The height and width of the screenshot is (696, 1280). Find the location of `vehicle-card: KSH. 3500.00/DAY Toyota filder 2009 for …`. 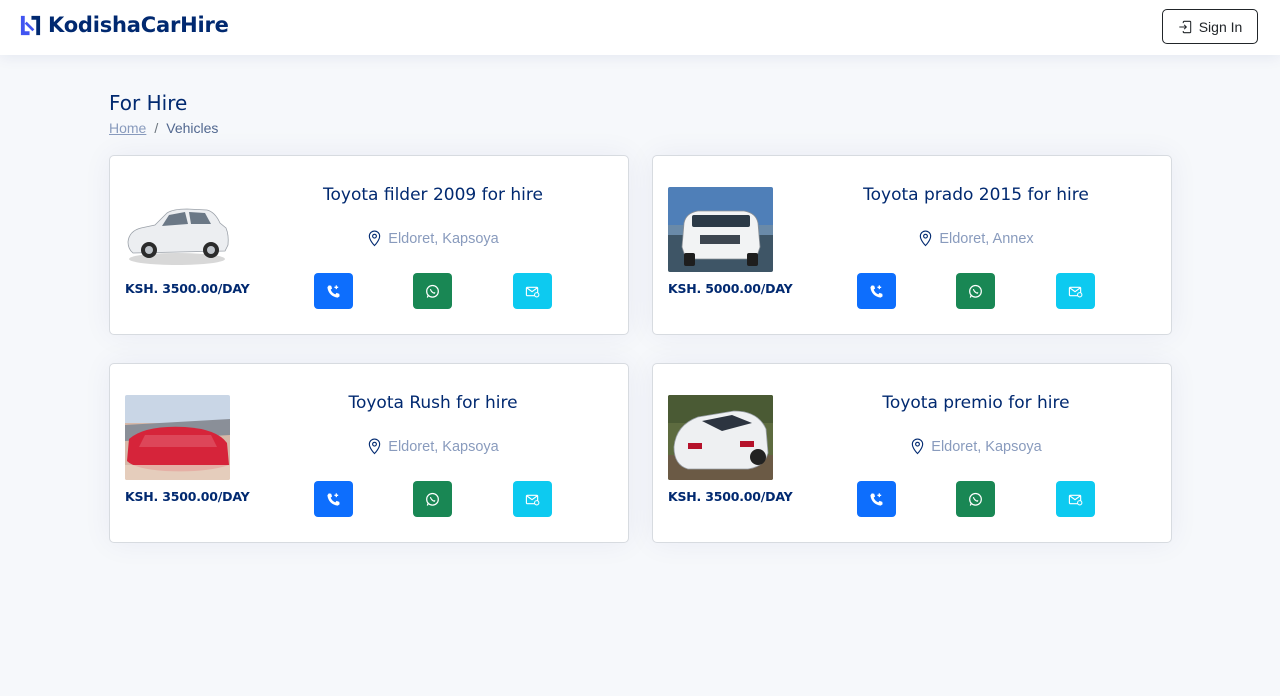

vehicle-card: KSH. 3500.00/DAY Toyota filder 2009 for … is located at coordinates (369, 245).